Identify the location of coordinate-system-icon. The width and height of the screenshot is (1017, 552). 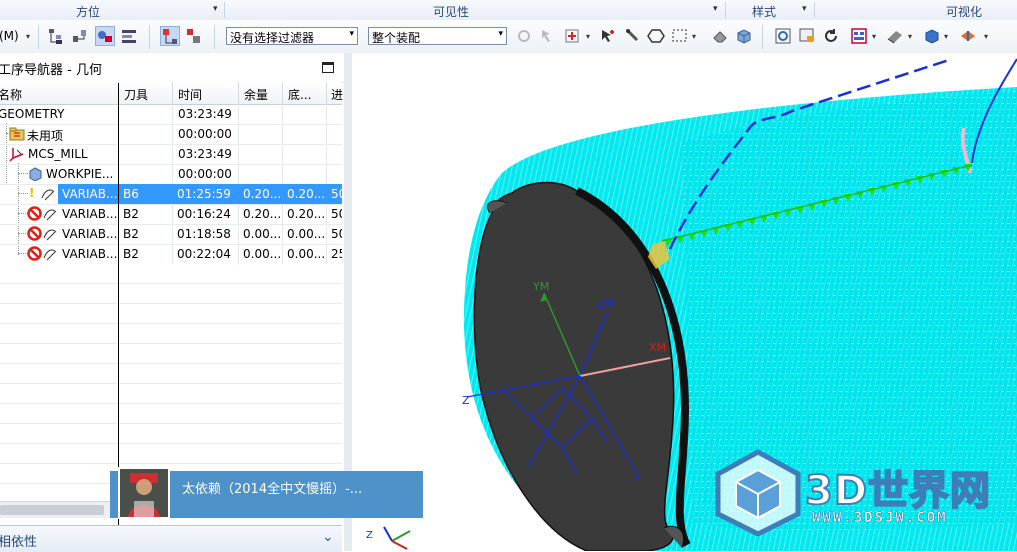
(17, 155).